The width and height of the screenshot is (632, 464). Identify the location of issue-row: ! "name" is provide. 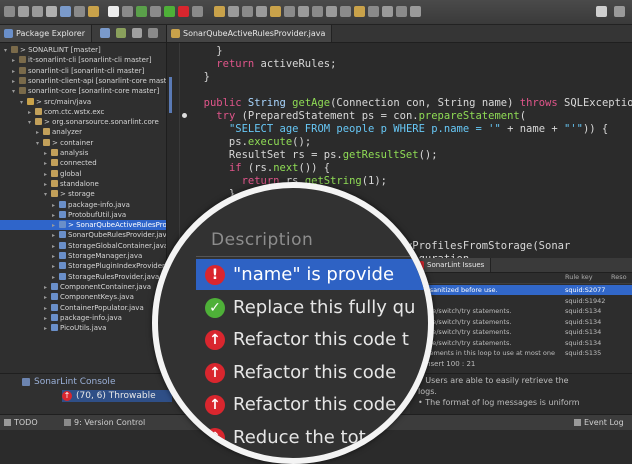
(312, 274).